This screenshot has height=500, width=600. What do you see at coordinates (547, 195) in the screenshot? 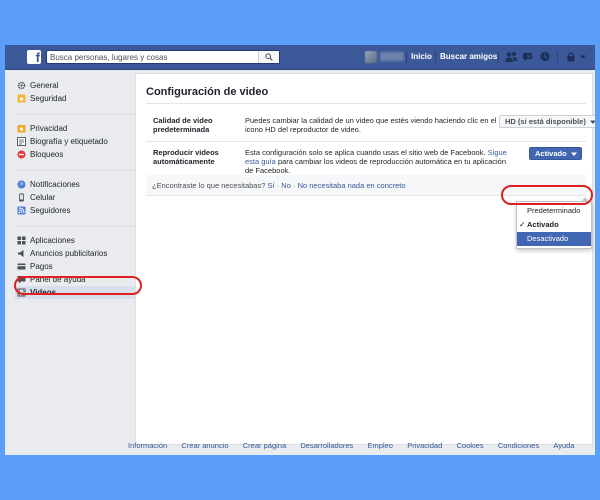
I see `highlight-circle-off-option` at bounding box center [547, 195].